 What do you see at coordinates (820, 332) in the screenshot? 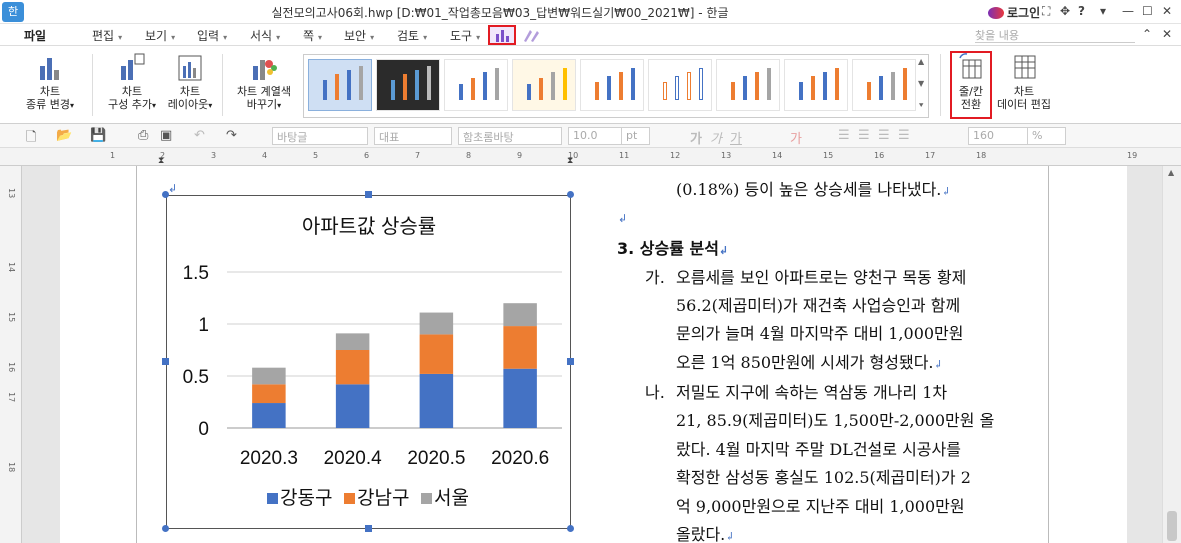
I see `body-line: 문의가 늘며 4월 마지막주 대비 1,000만원` at bounding box center [820, 332].